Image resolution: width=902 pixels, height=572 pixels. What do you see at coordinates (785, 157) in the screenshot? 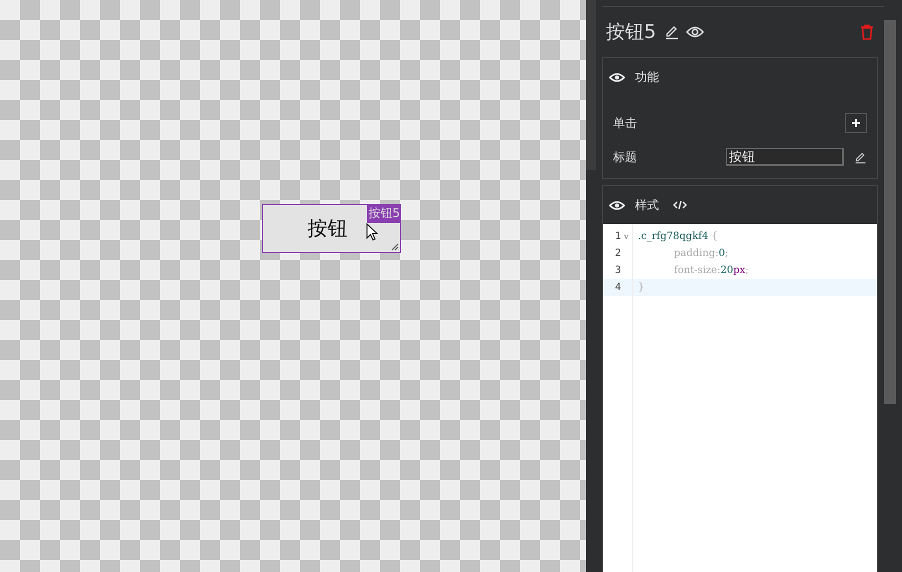
I see `title-input-field: 按钮` at bounding box center [785, 157].